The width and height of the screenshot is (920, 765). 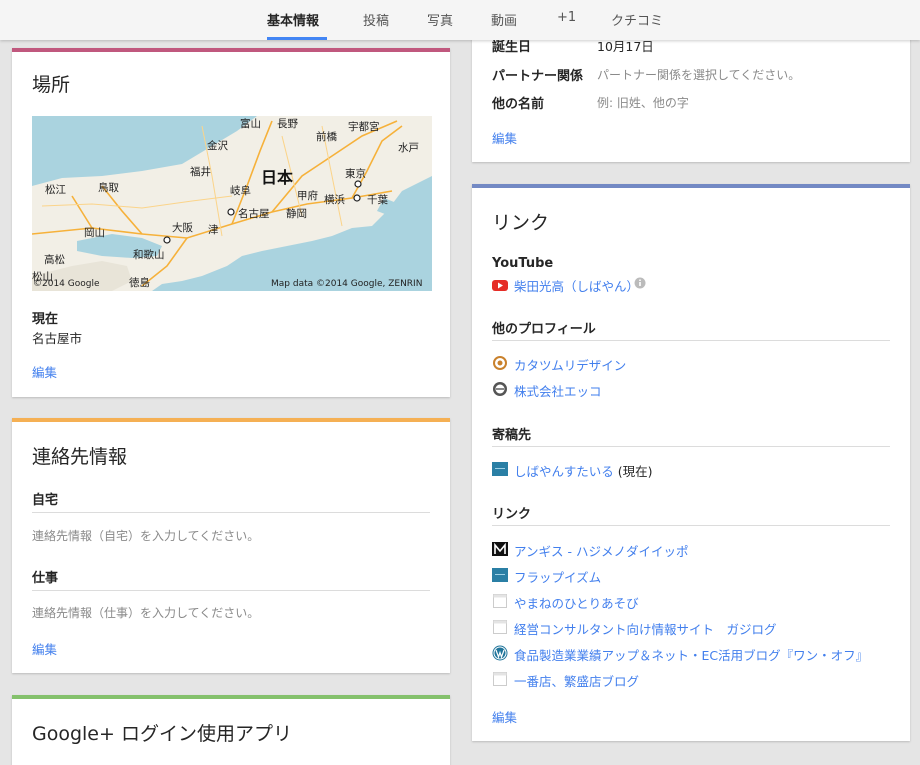 What do you see at coordinates (162, 734) in the screenshot?
I see `apps-title: Google+ ログイン使用アプリ` at bounding box center [162, 734].